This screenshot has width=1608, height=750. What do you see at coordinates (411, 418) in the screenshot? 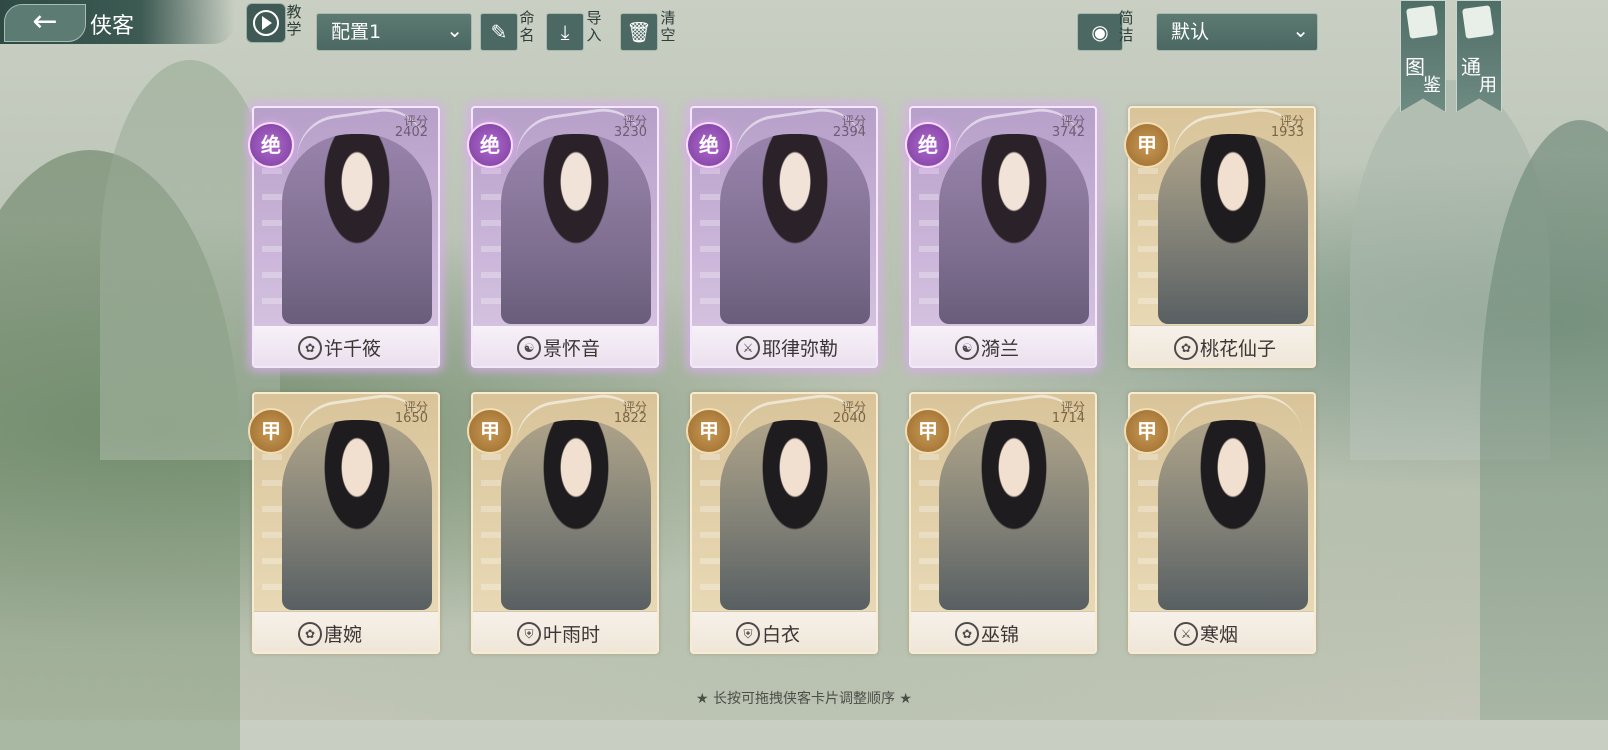
I see `score-value: 1650` at bounding box center [411, 418].